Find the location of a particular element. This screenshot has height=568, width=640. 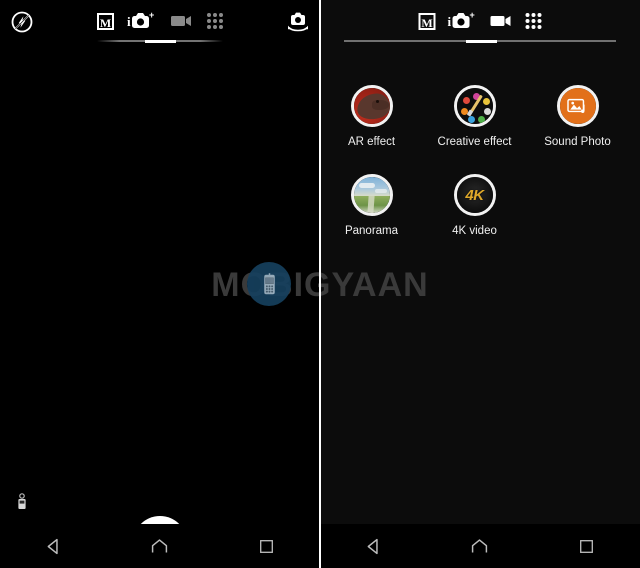

mode-label: Creative effect is located at coordinates (474, 142).